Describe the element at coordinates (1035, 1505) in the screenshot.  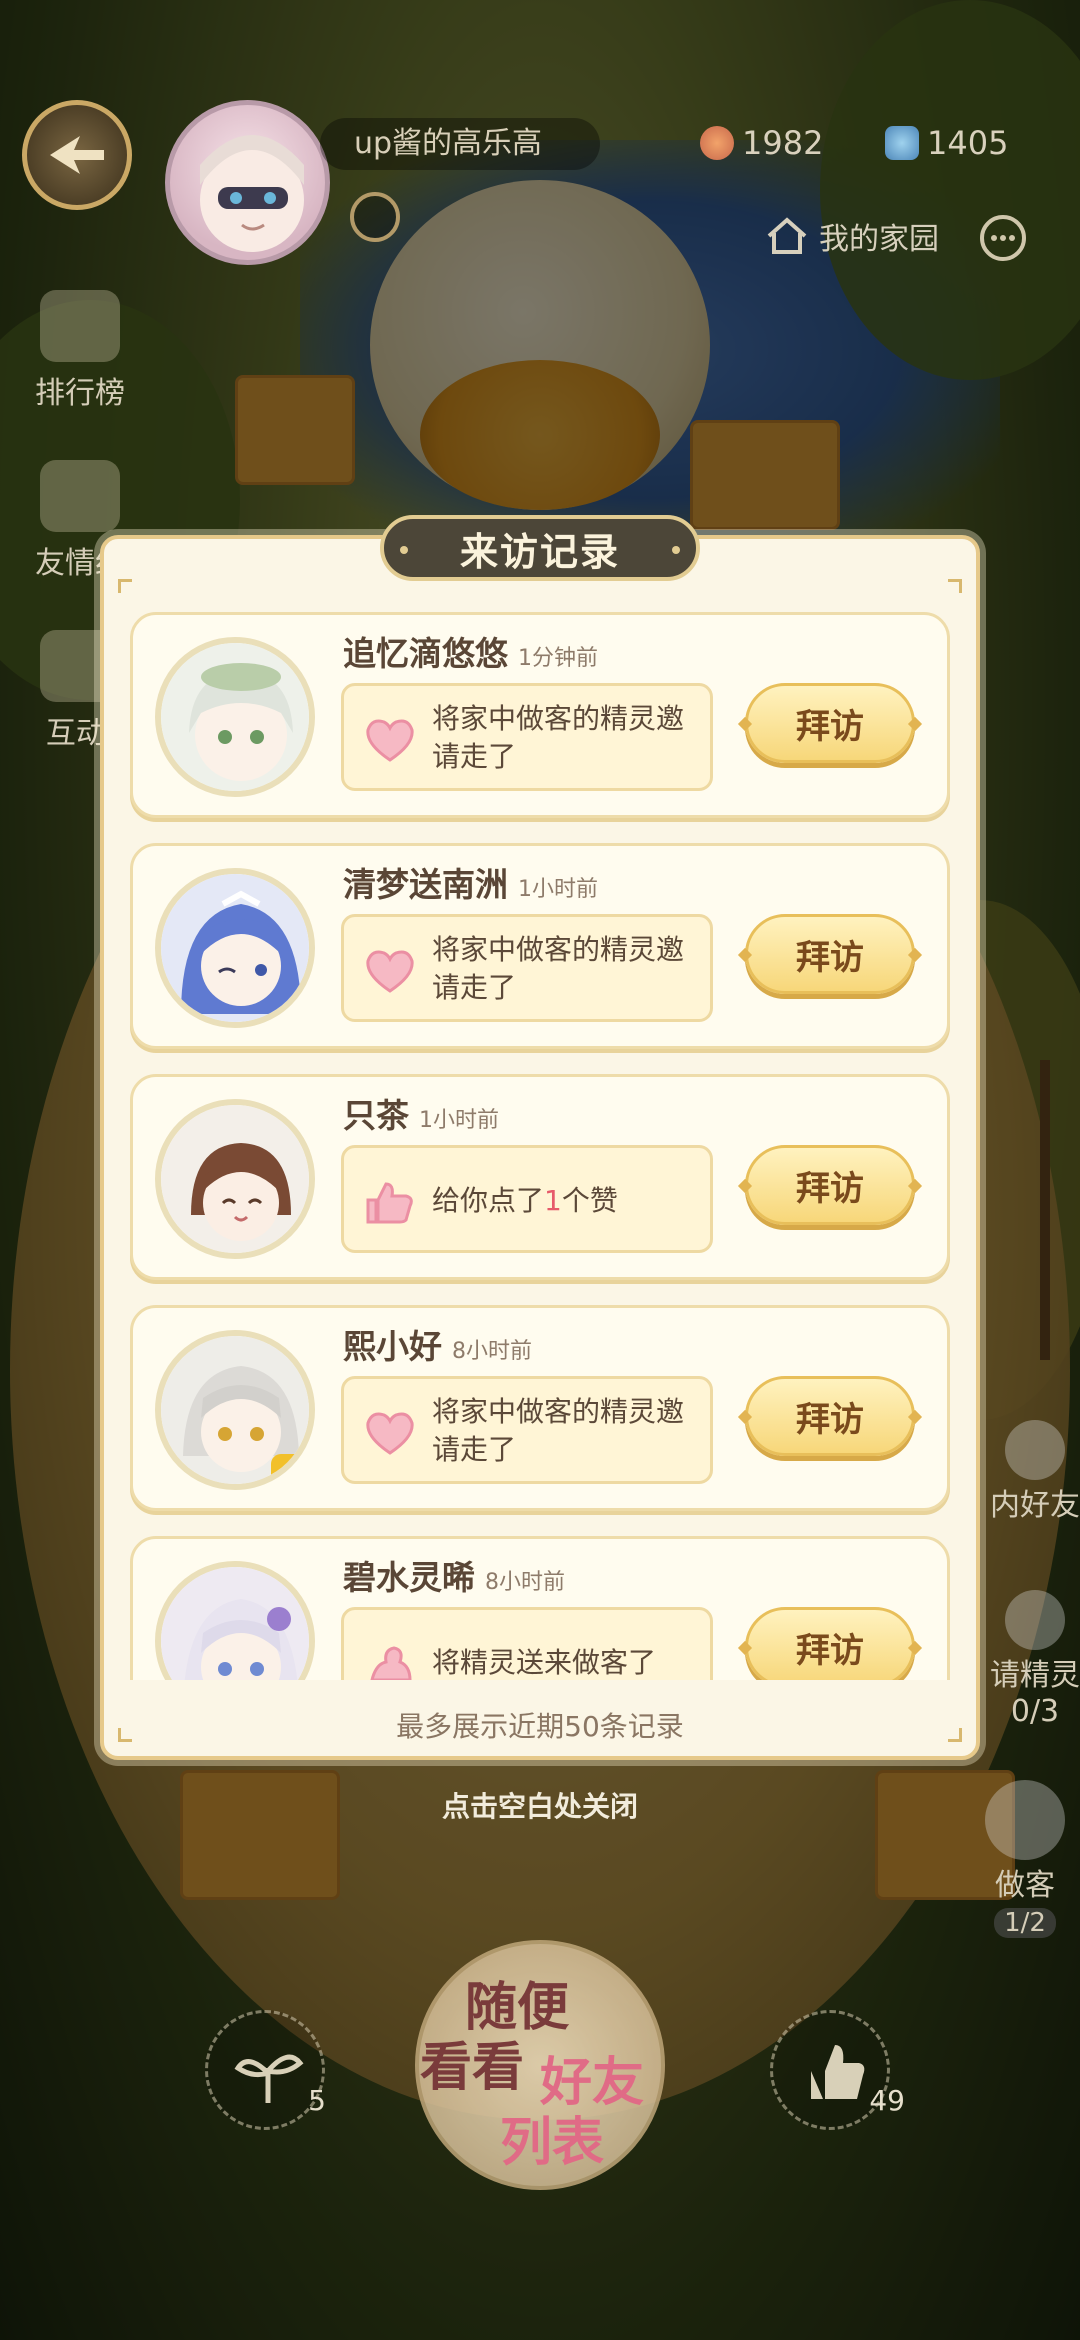
I see `add-friend-label: 内好友` at that location.